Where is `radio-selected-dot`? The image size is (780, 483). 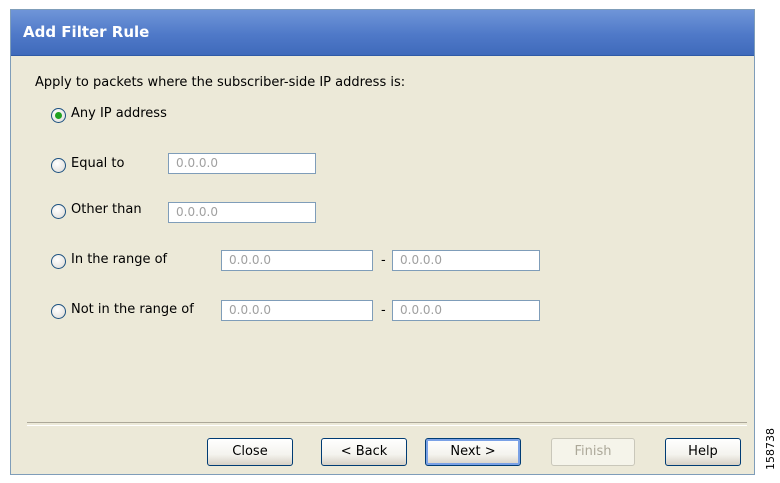 radio-selected-dot is located at coordinates (58, 115).